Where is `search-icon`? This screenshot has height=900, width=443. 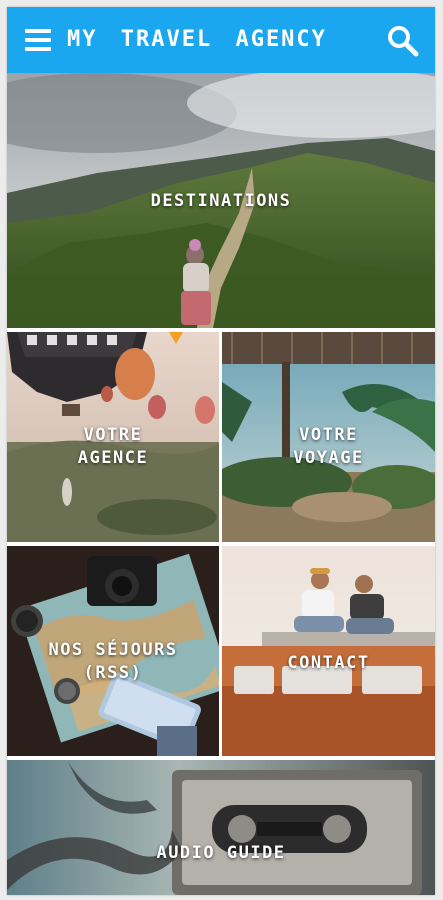
search-icon is located at coordinates (403, 41).